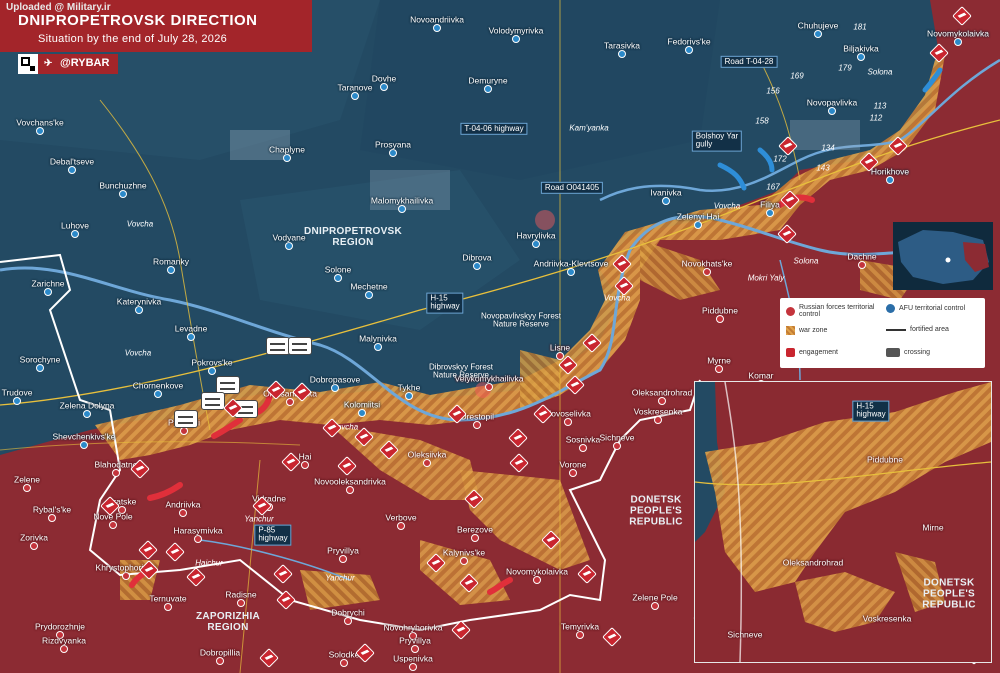  Describe the element at coordinates (402, 200) in the screenshot. I see `town-label: Malomykhailivka` at that location.